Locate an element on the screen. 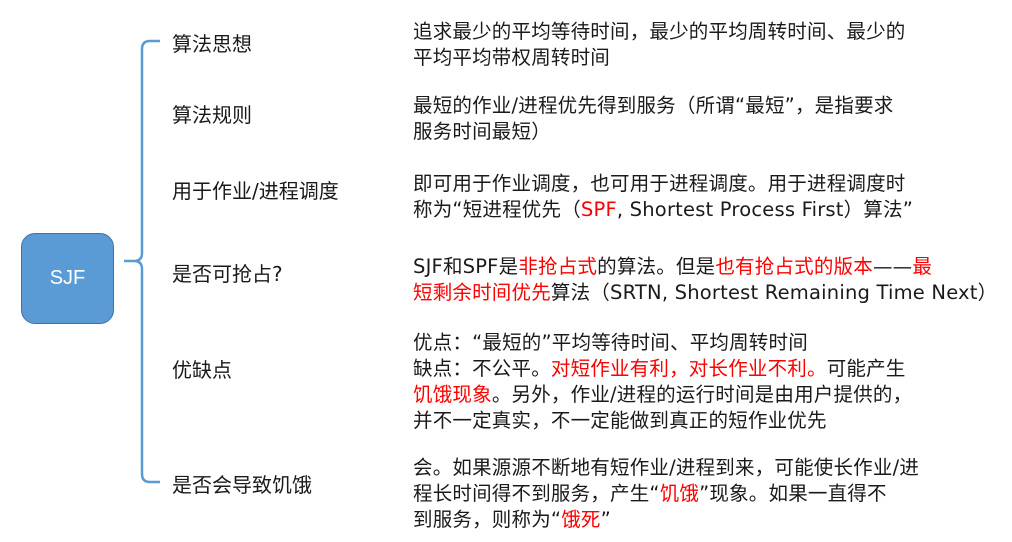 The width and height of the screenshot is (1012, 542). desc-line: SJF和SPF是非抢占式的算法。但是也有抢占式的版本——最 is located at coordinates (710, 267).